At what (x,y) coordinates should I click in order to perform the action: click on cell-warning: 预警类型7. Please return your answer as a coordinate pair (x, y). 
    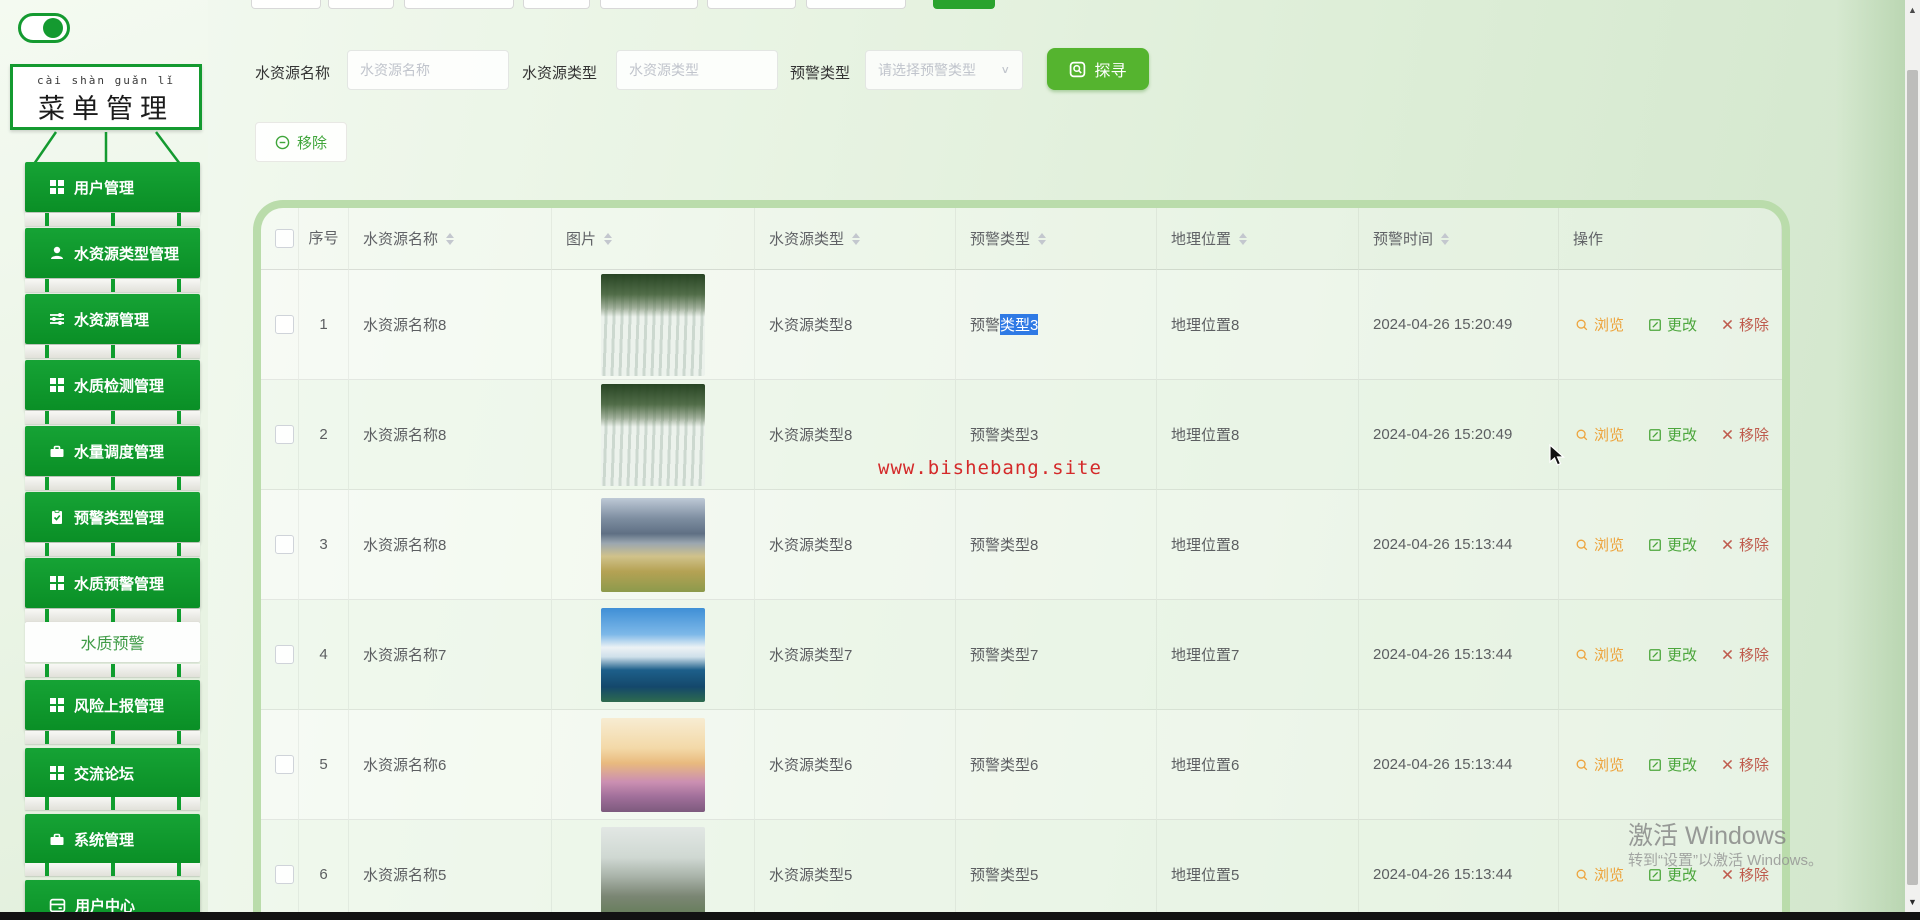
    Looking at the image, I should click on (1056, 655).